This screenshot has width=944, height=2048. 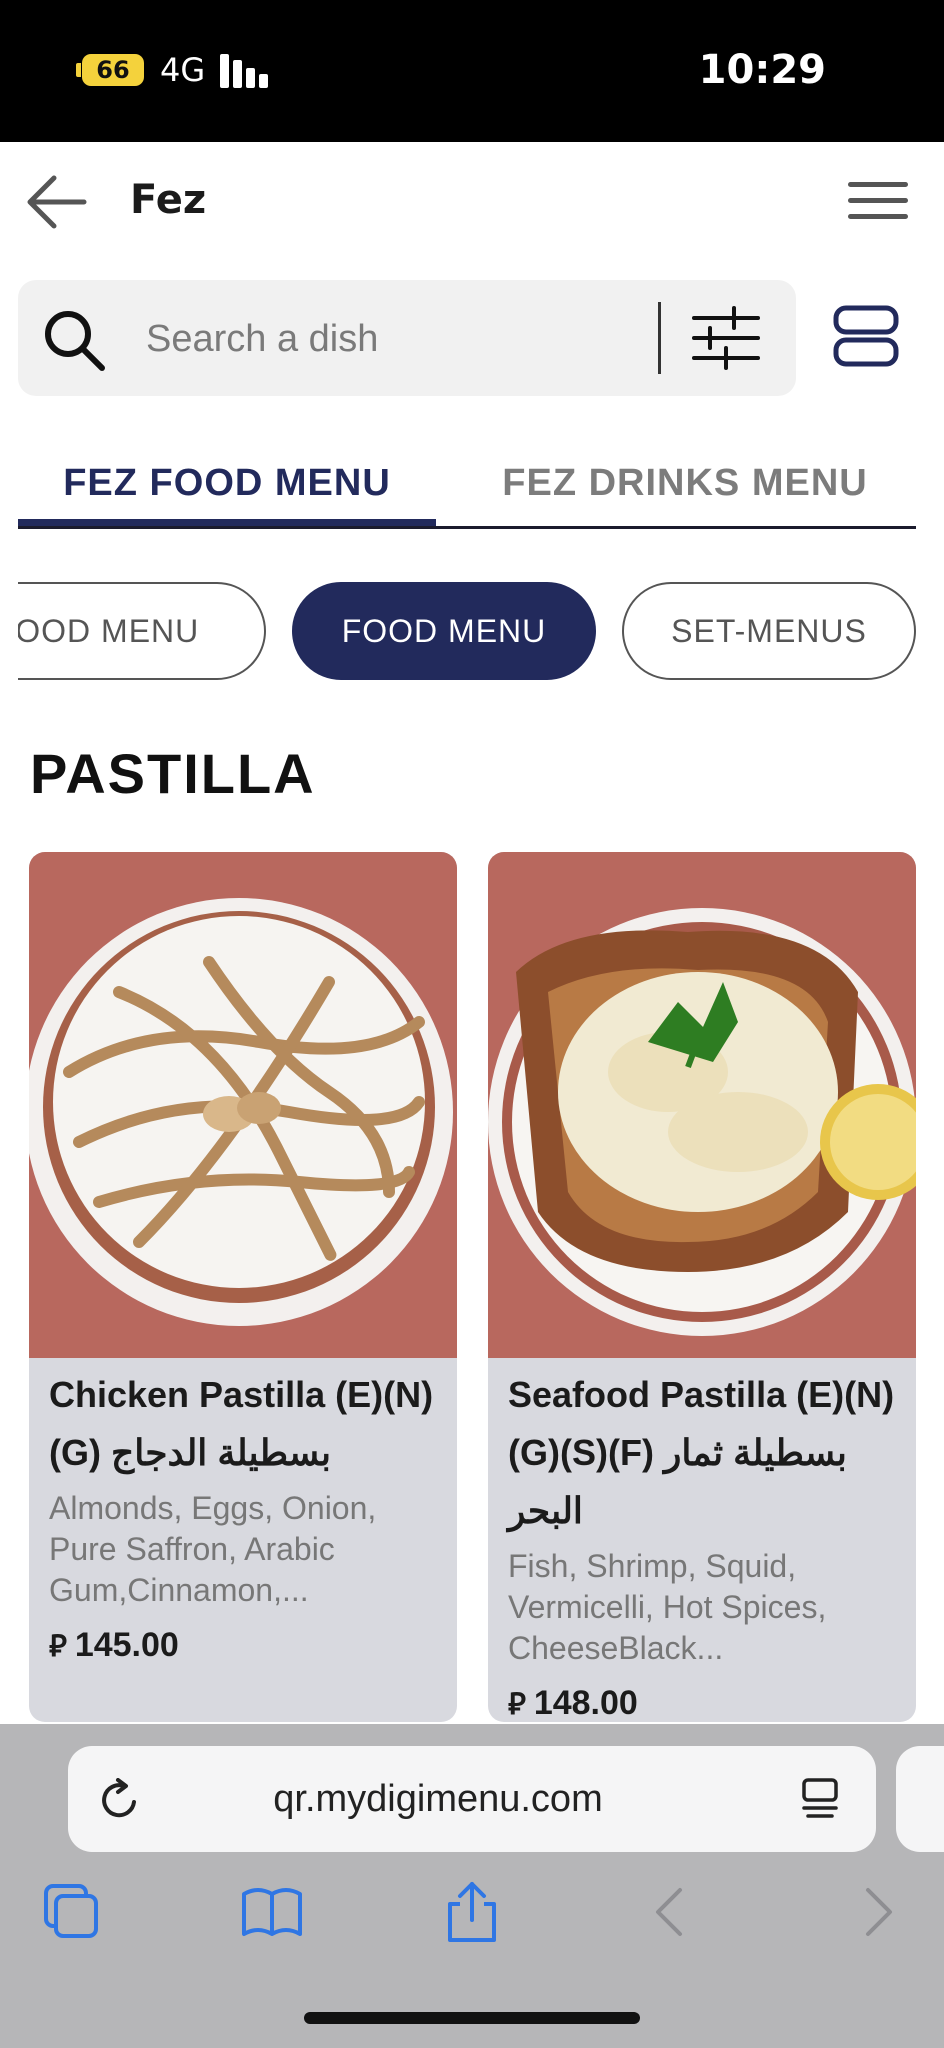 What do you see at coordinates (396, 339) in the screenshot?
I see `search-input` at bounding box center [396, 339].